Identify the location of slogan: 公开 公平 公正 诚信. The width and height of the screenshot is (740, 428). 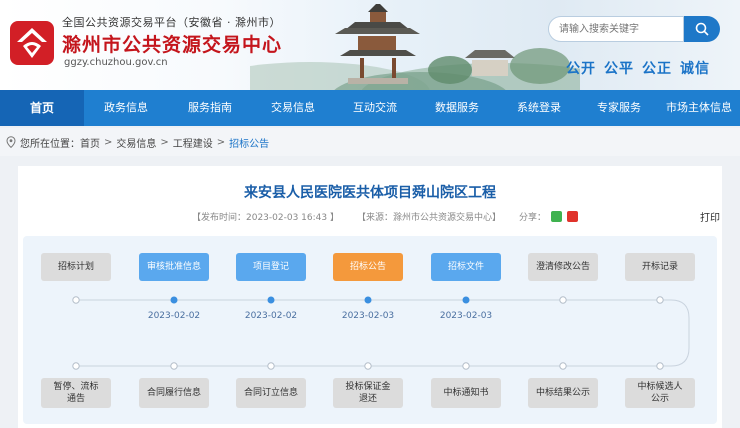
(638, 68).